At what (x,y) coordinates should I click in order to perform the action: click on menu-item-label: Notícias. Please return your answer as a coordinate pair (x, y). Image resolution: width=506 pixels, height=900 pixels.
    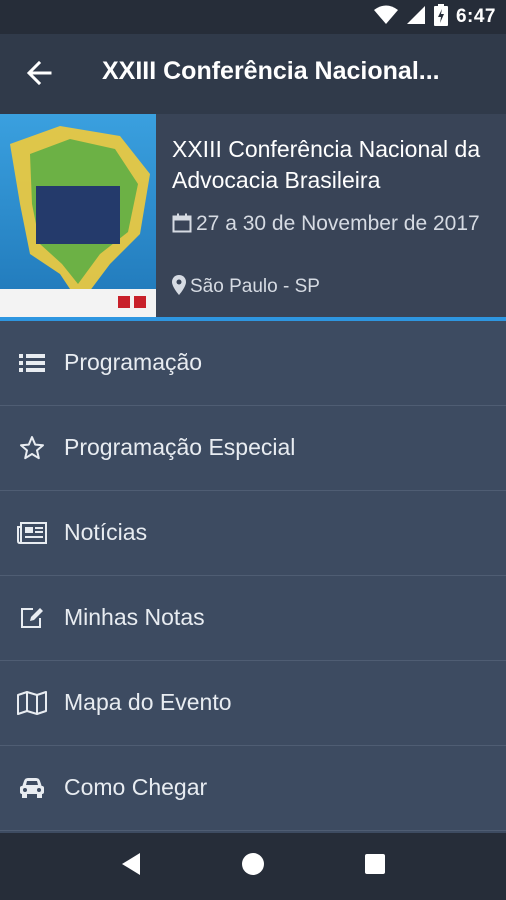
    Looking at the image, I should click on (106, 532).